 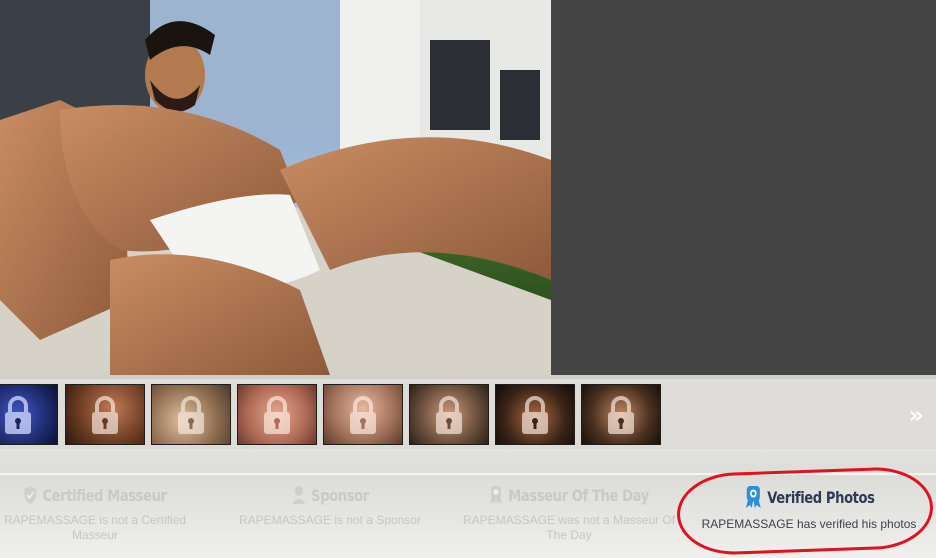 What do you see at coordinates (916, 415) in the screenshot?
I see `gallery-next-button: »` at bounding box center [916, 415].